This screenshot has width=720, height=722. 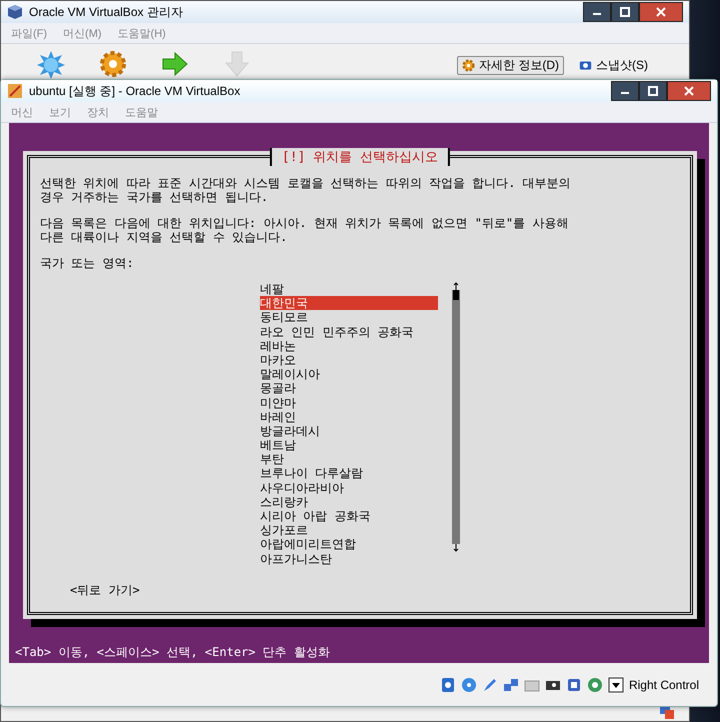 What do you see at coordinates (360, 157) in the screenshot?
I see `dialog-title: [!] 위치를 선택하십시오` at bounding box center [360, 157].